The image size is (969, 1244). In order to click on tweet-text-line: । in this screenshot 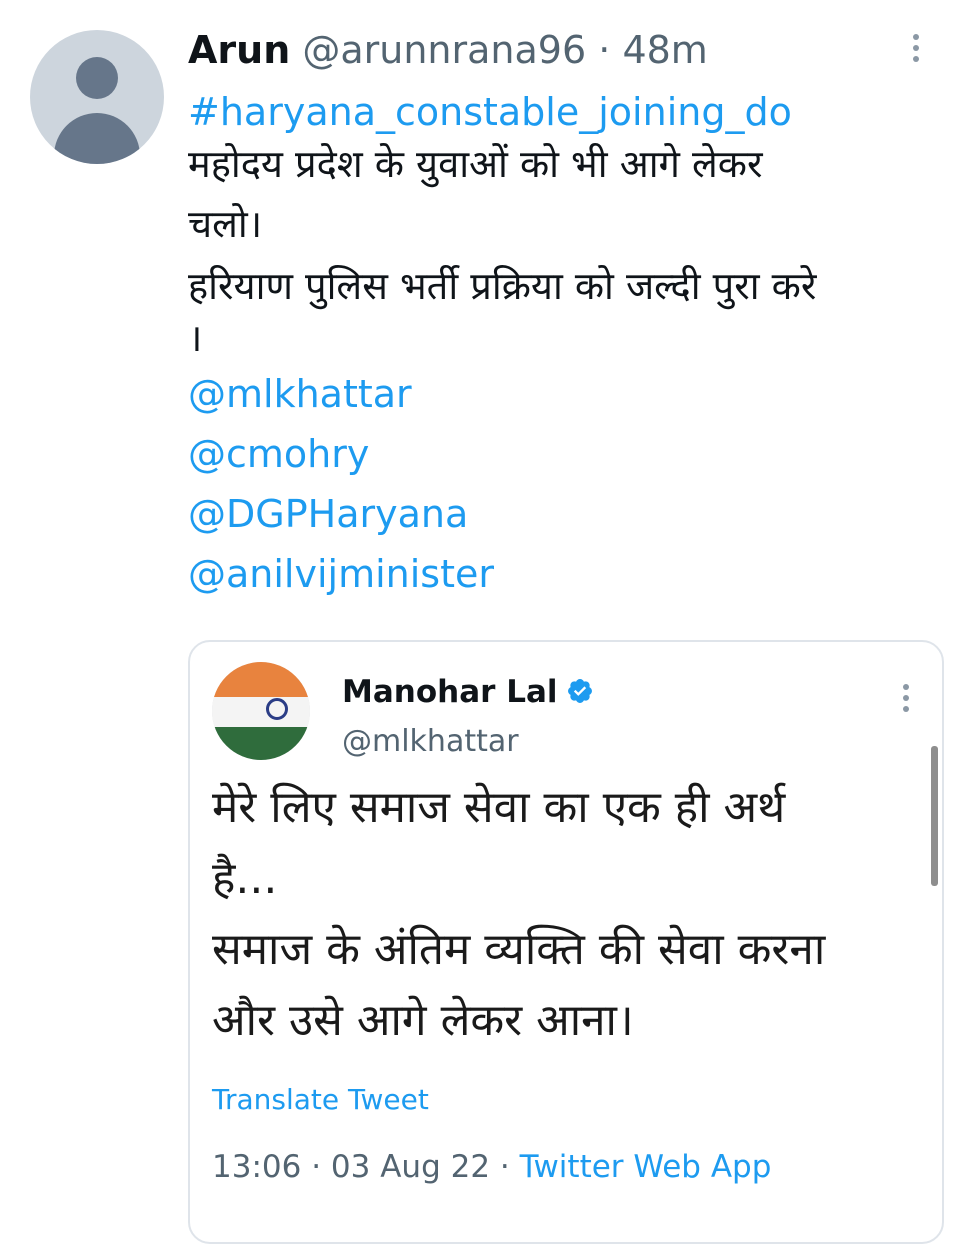, I will do `click(195, 338)`.